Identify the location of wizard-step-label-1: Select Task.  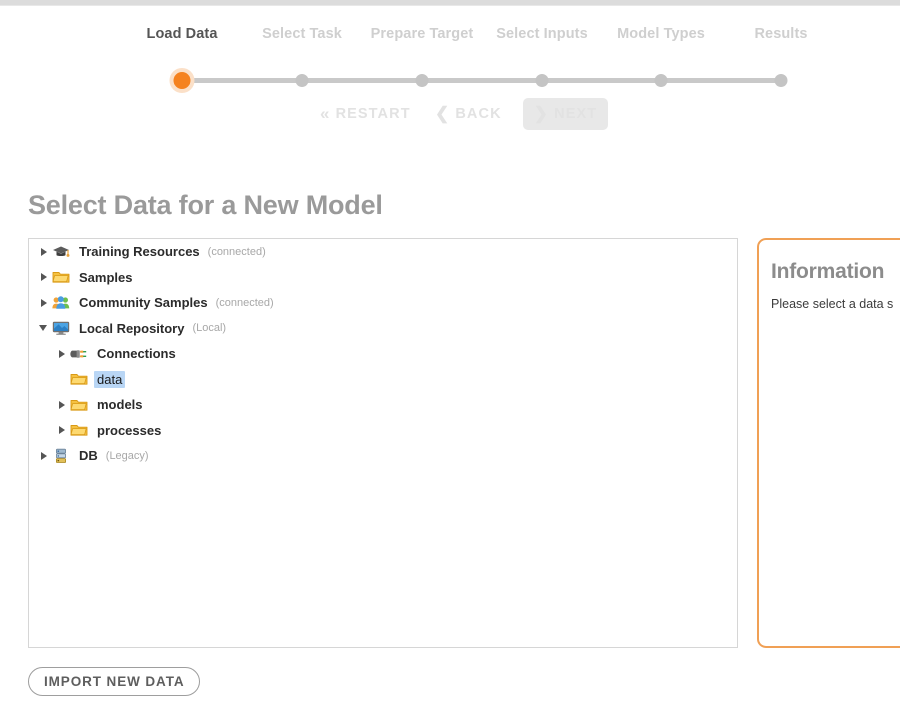
(302, 34).